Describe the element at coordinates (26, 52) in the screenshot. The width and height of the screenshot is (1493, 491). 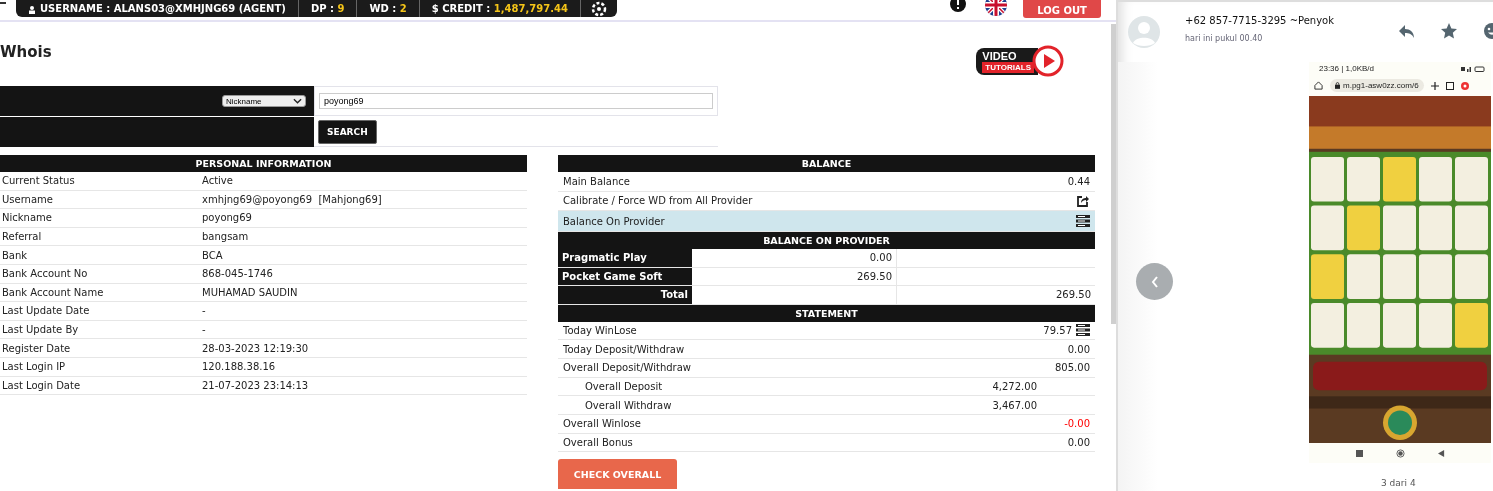
I see `page-title: Whois` at that location.